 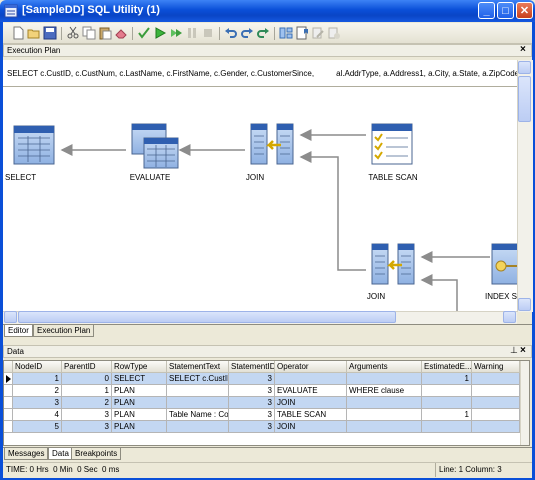 I want to click on cell-nodeid: 2, so click(x=37, y=391).